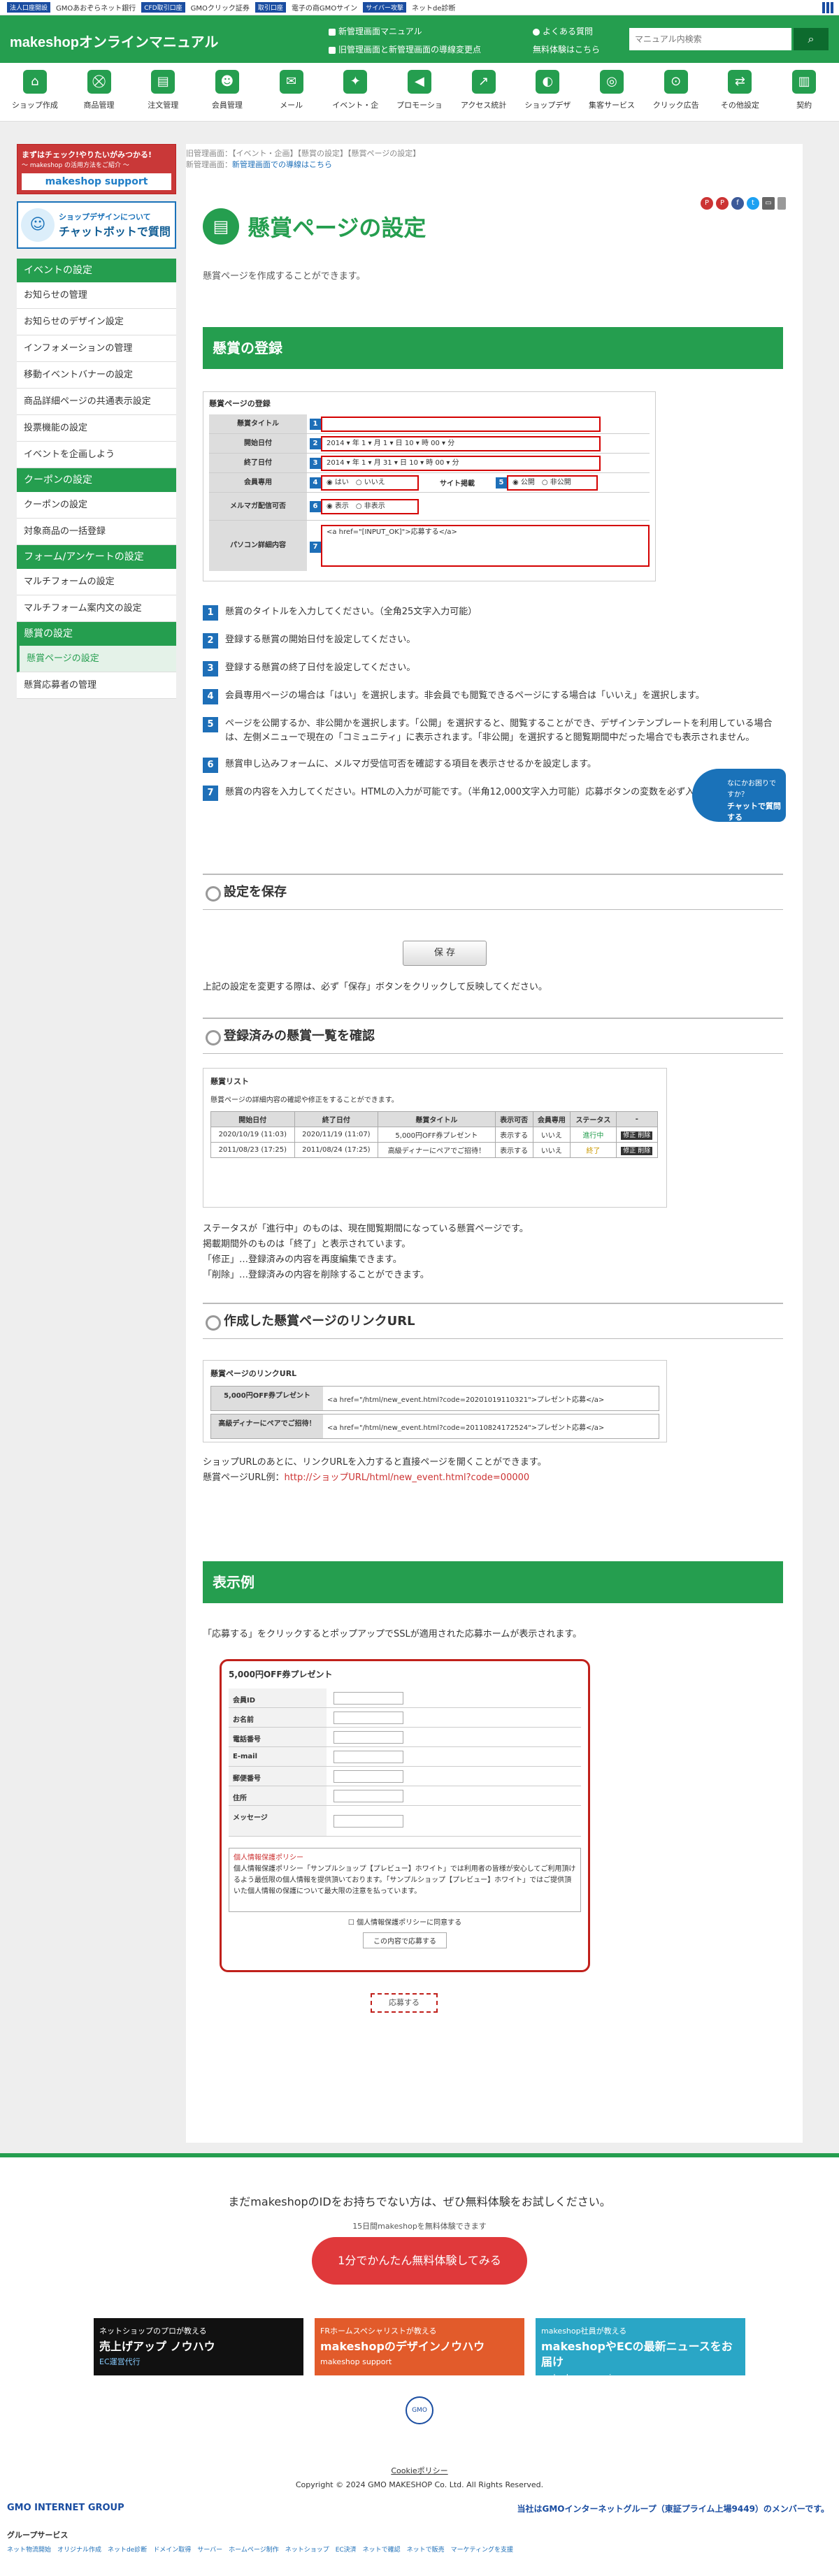 This screenshot has height=2576, width=839. Describe the element at coordinates (96, 480) in the screenshot. I see `sidebar-group-title: クーポンの設定` at that location.